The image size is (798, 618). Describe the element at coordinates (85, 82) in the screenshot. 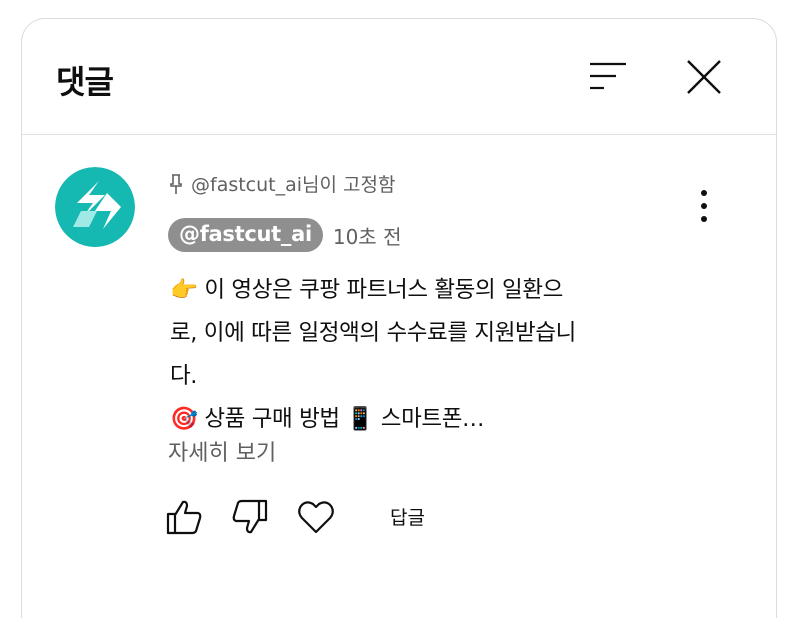

I see `panel-title: 댓글` at that location.